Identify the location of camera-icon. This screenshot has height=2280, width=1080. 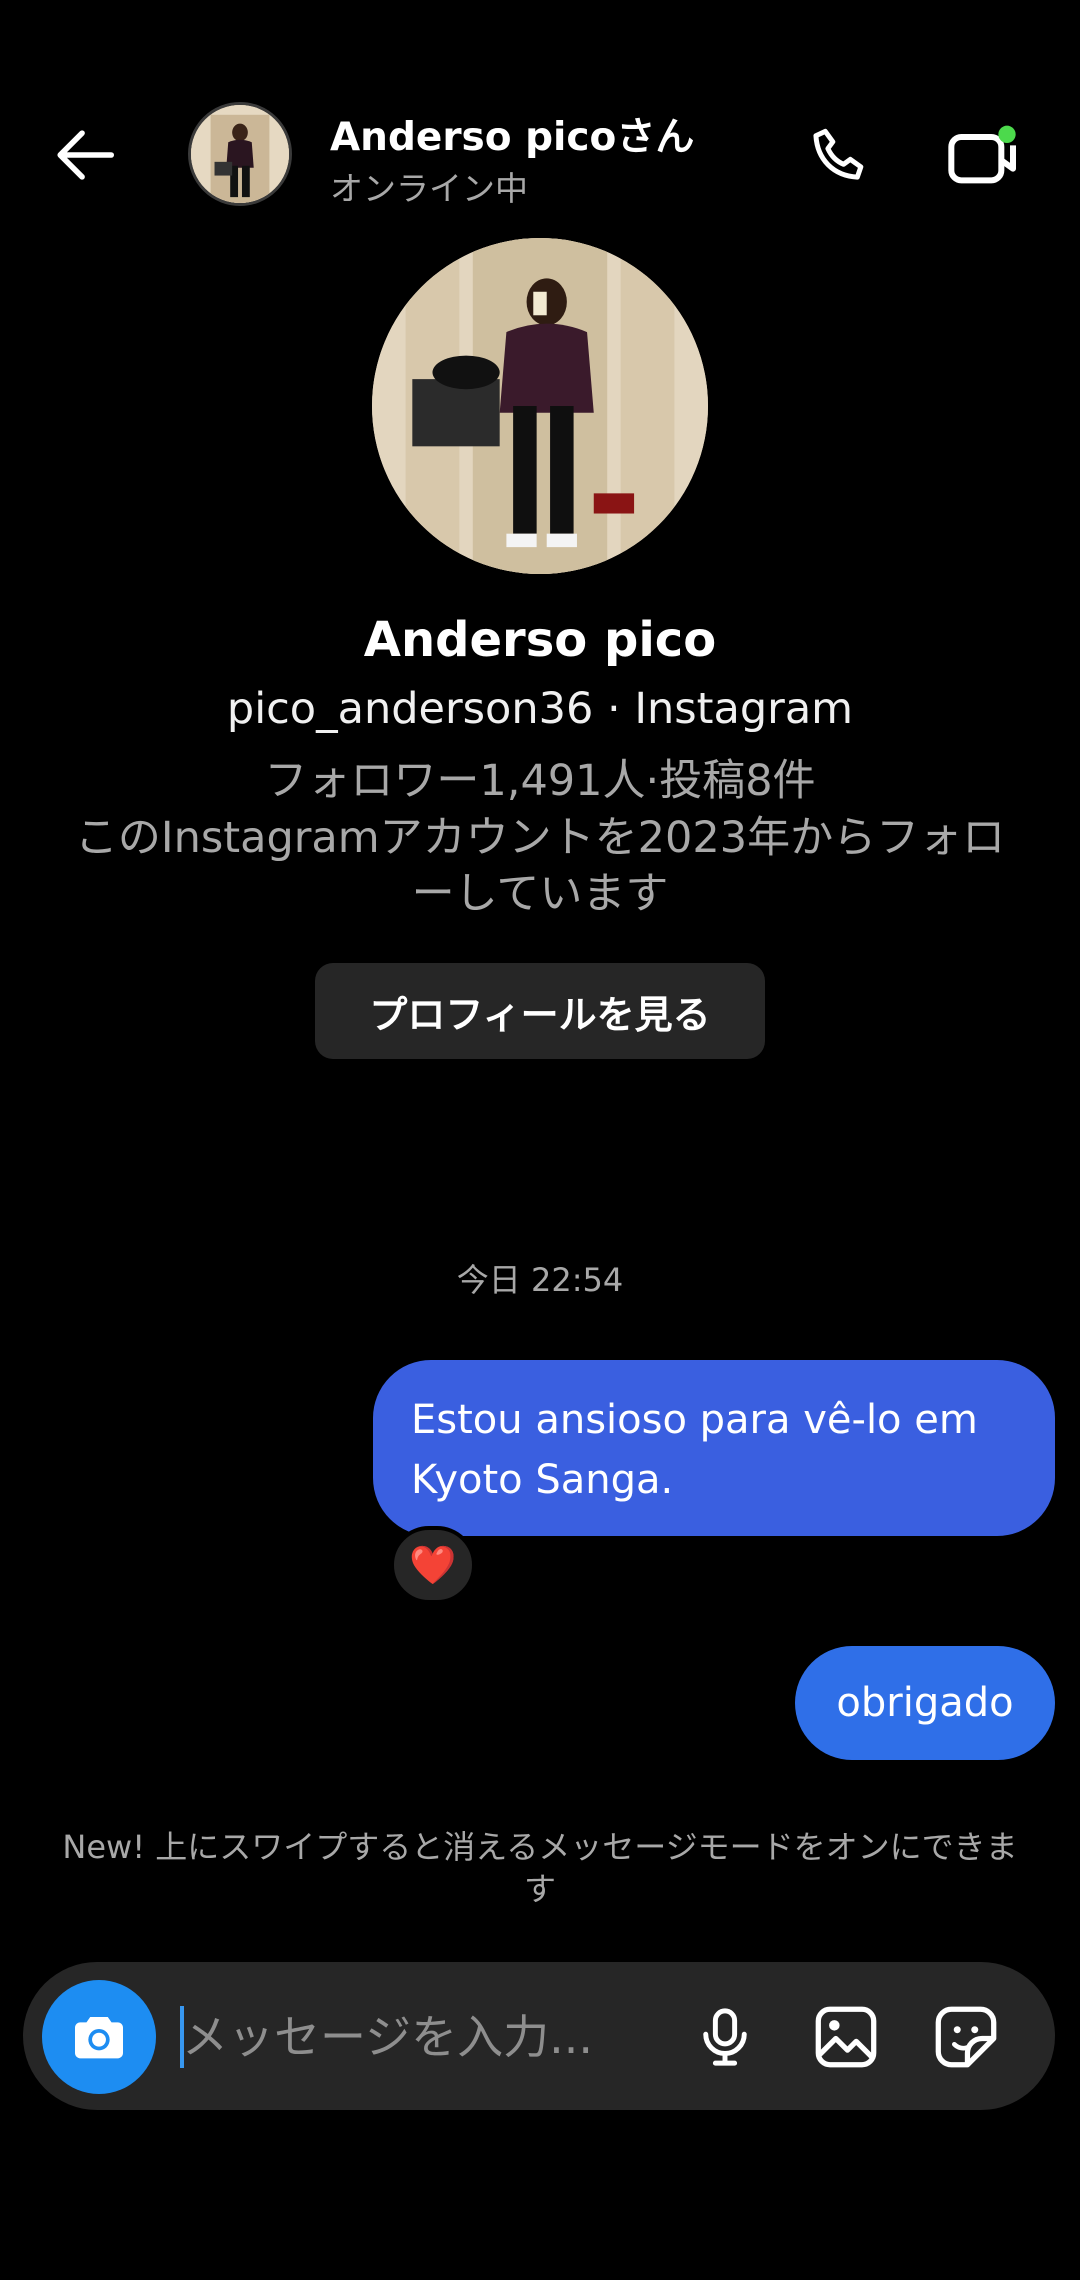
(99, 2038).